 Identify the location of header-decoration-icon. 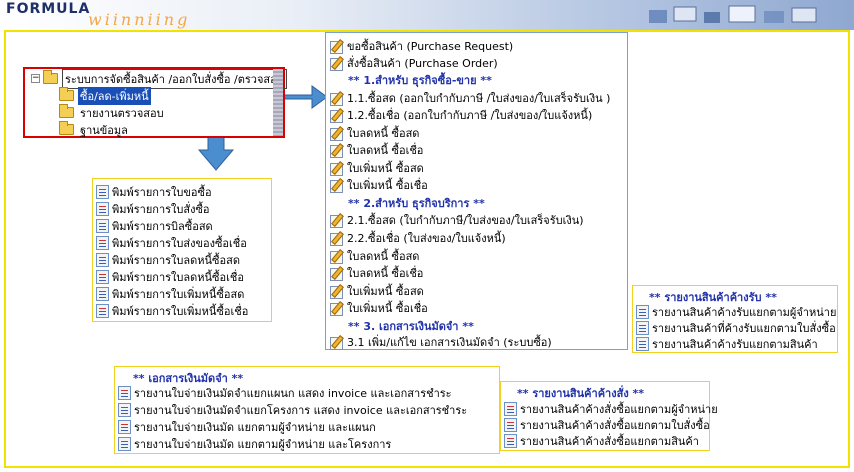
(733, 14).